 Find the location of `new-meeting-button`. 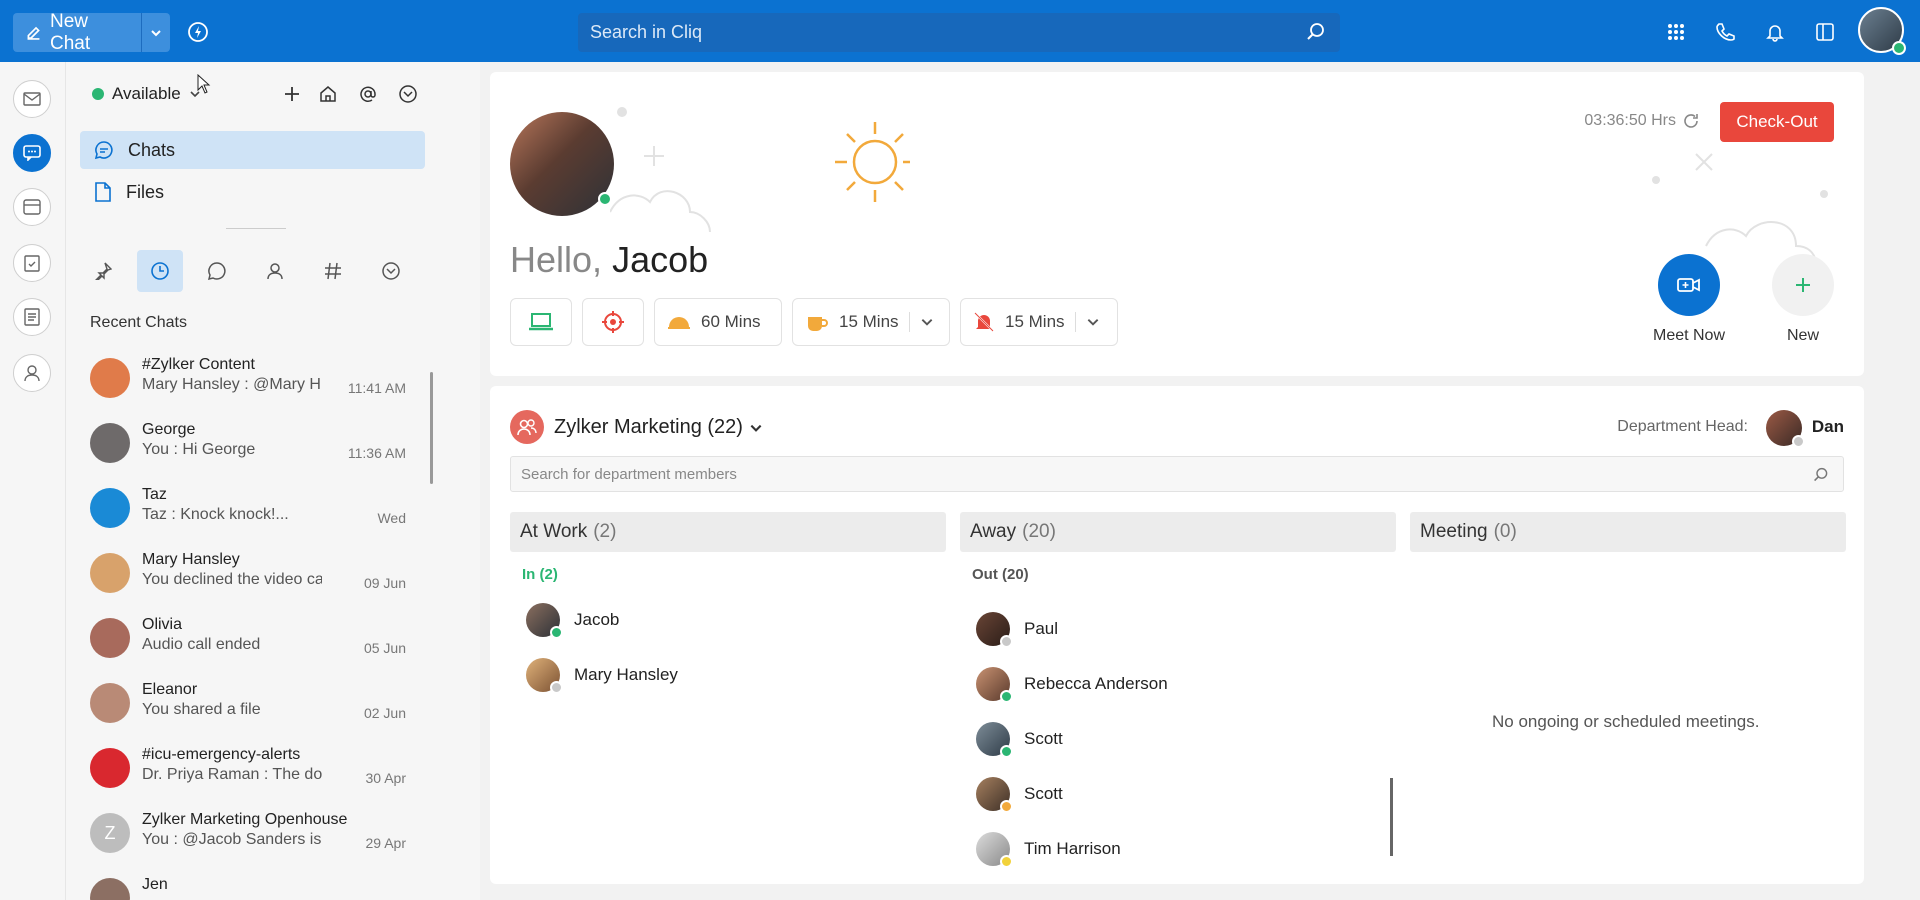

new-meeting-button is located at coordinates (1803, 285).